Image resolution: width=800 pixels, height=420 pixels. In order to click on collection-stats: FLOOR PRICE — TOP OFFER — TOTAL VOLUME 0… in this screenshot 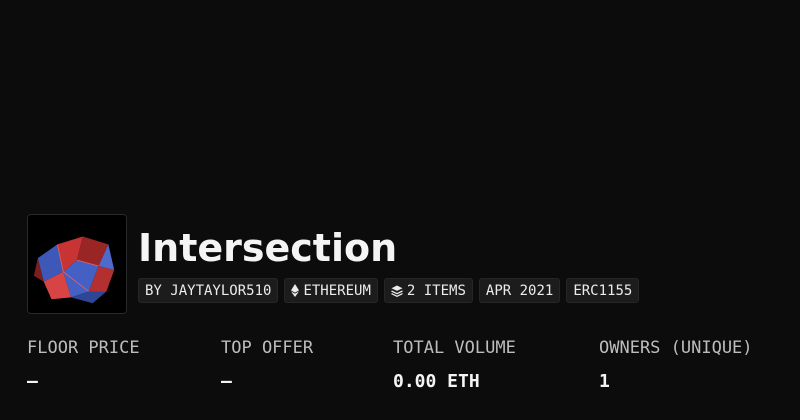, I will do `click(407, 368)`.